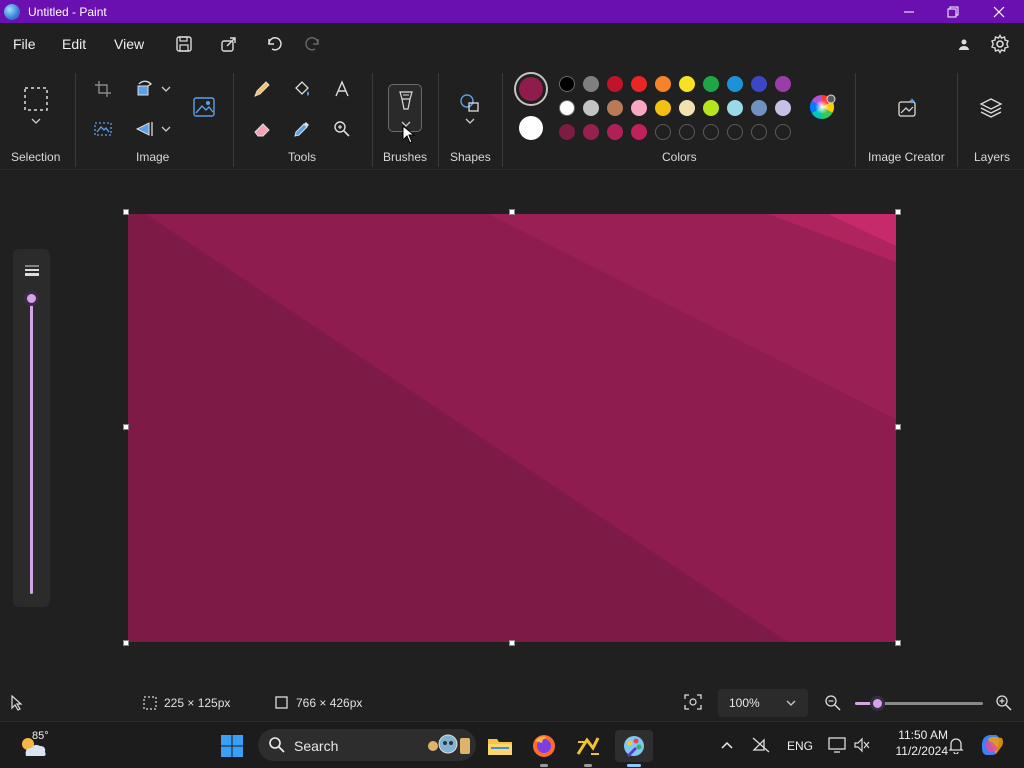 The height and width of the screenshot is (768, 1024). Describe the element at coordinates (993, 745) in the screenshot. I see `copilot-button` at that location.